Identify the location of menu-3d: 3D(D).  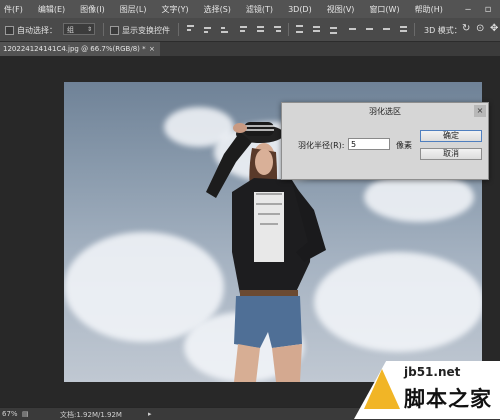
(300, 9).